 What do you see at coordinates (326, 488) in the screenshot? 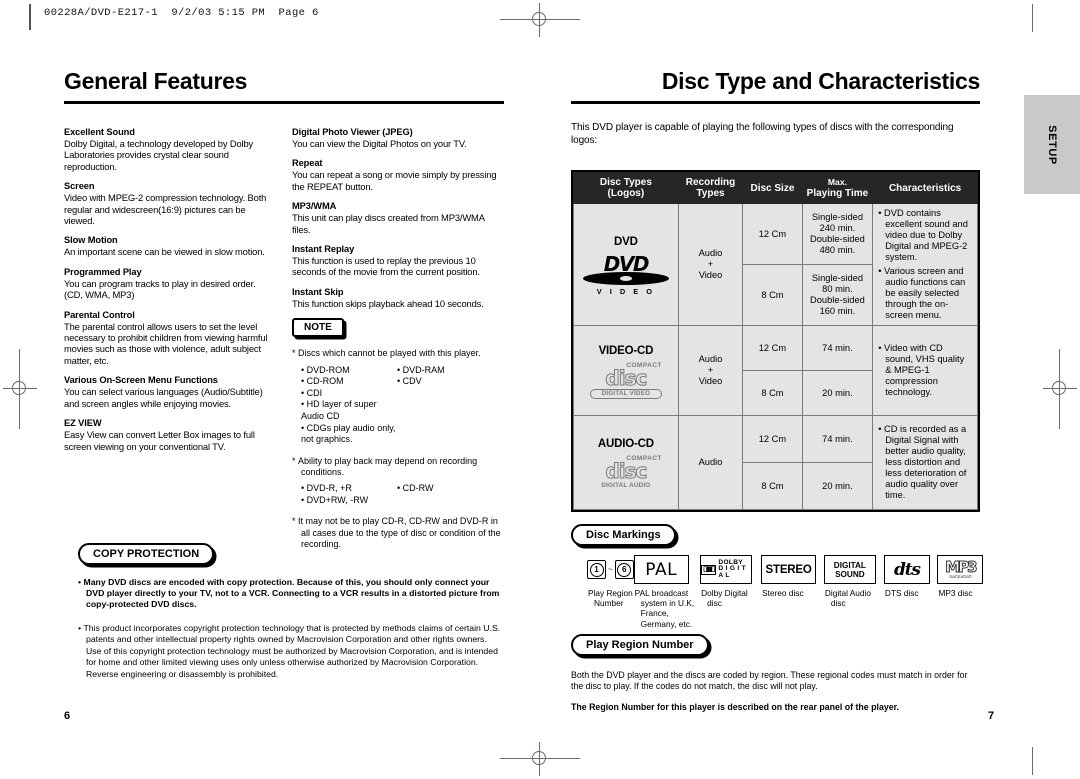
I see `list-item: • DVD-R, +R` at bounding box center [326, 488].